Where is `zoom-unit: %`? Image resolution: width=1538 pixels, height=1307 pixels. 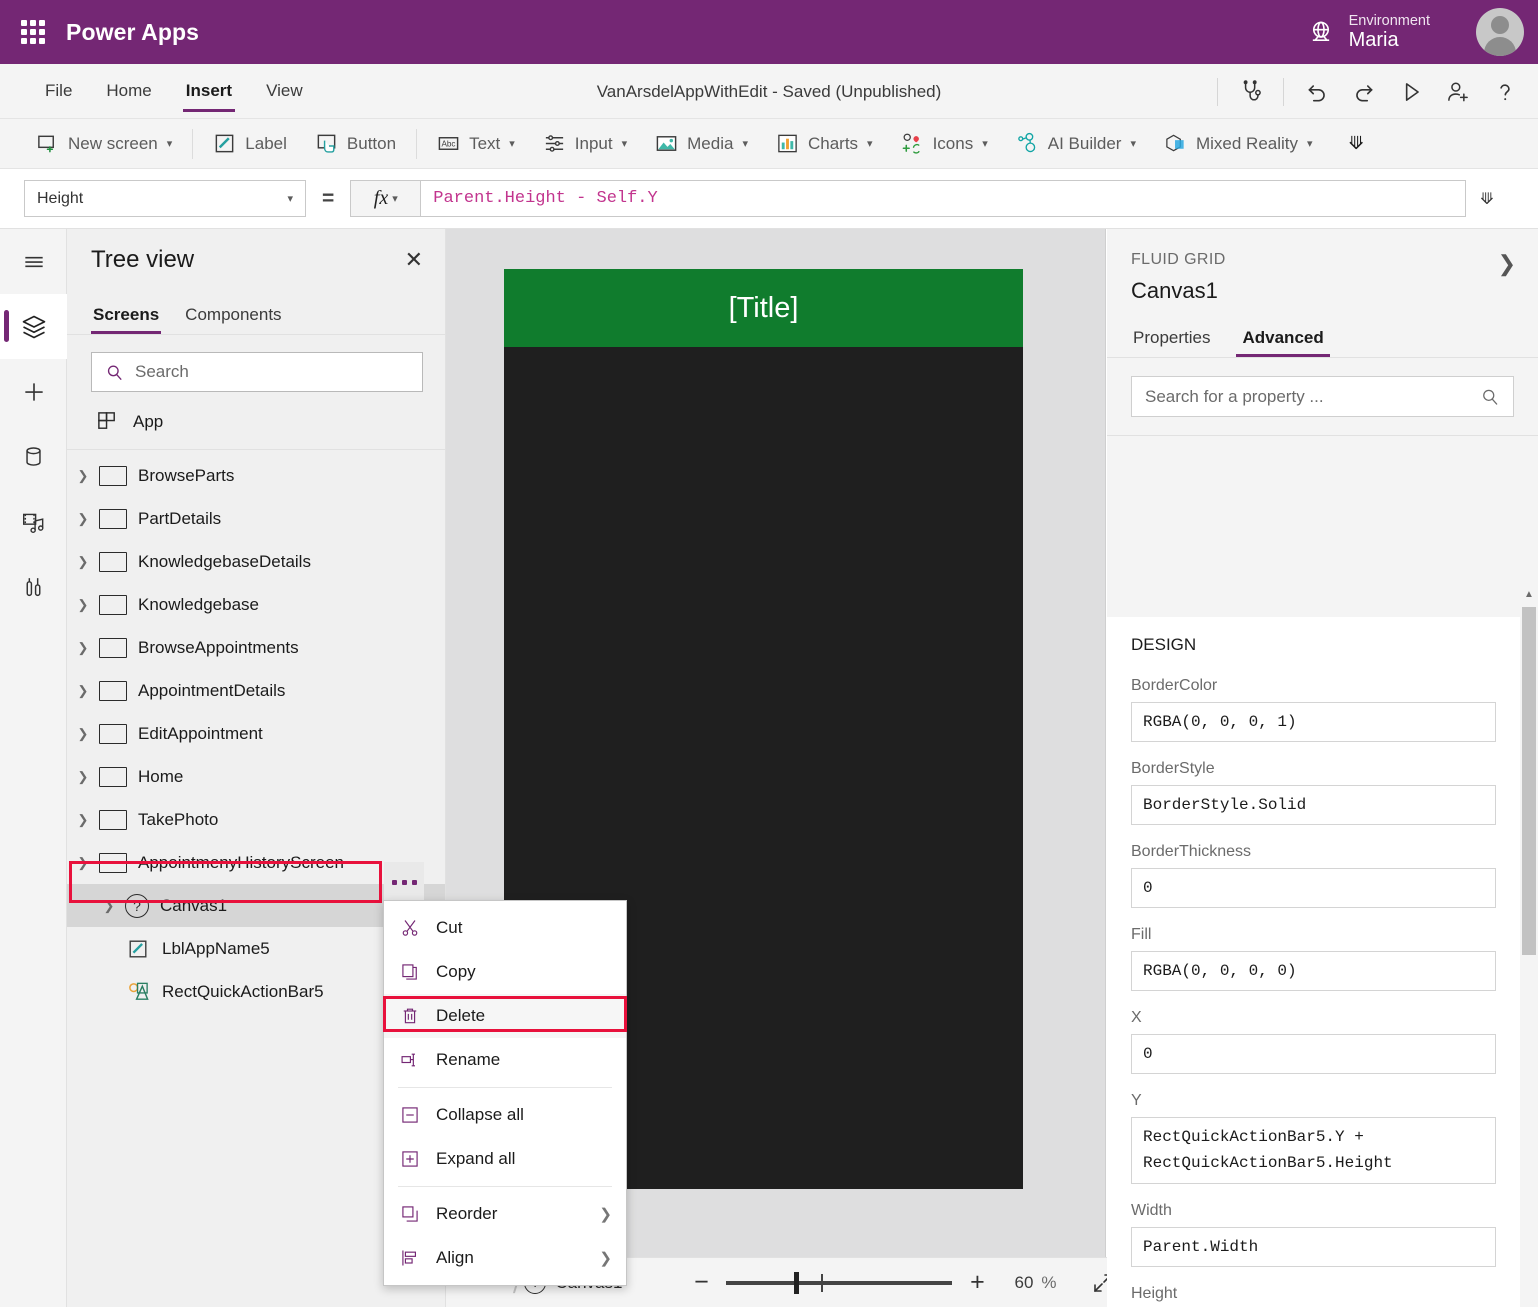 zoom-unit: % is located at coordinates (1049, 1282).